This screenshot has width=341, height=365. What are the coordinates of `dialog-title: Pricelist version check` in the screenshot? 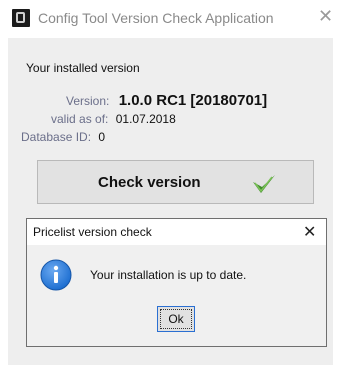 It's located at (92, 232).